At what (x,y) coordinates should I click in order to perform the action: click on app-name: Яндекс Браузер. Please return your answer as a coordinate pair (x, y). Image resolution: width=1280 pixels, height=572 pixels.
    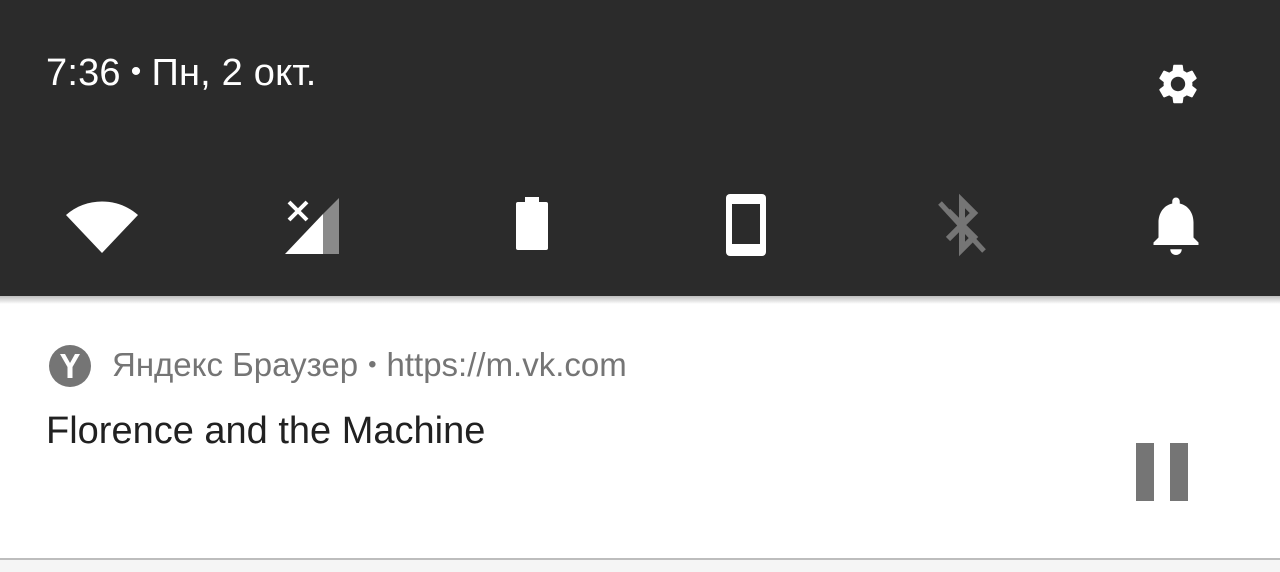
    Looking at the image, I should click on (235, 364).